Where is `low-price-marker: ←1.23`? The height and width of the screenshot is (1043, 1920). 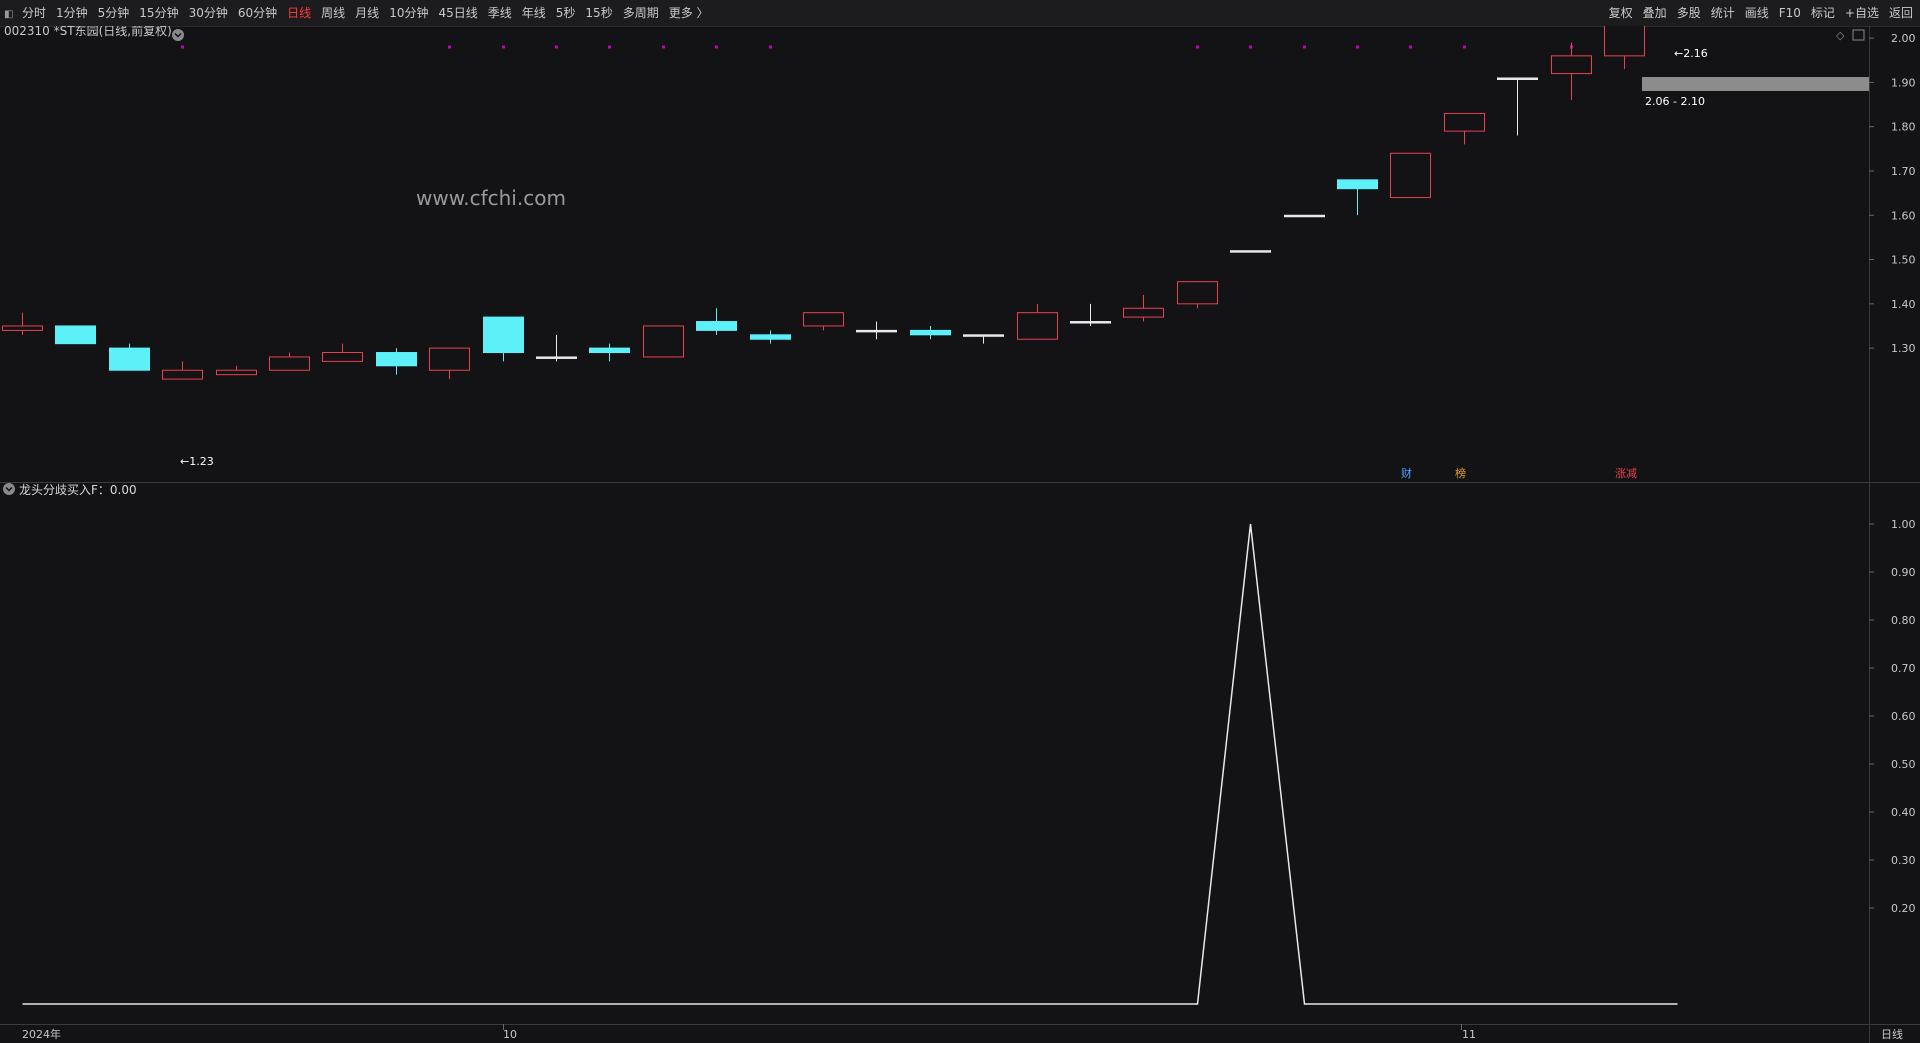
low-price-marker: ←1.23 is located at coordinates (197, 461).